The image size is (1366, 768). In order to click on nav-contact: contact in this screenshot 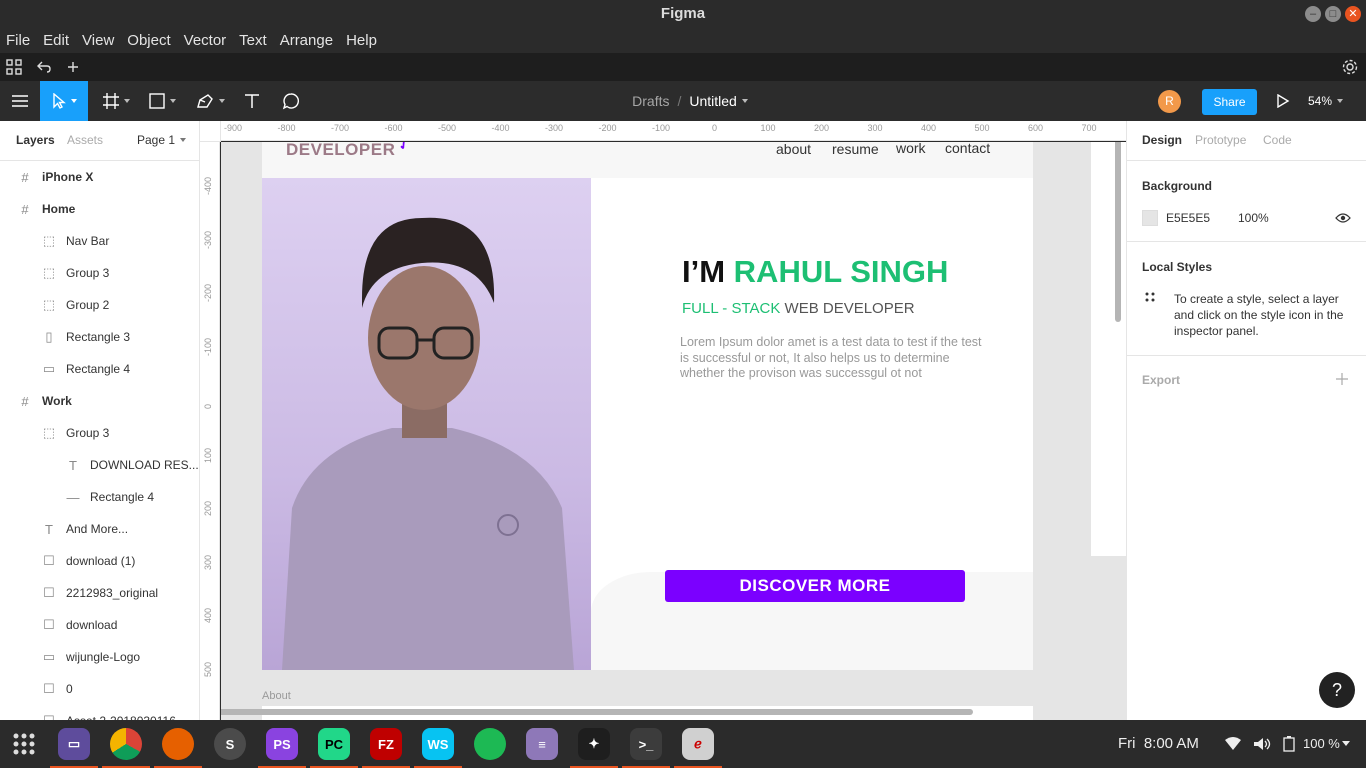, I will do `click(967, 149)`.